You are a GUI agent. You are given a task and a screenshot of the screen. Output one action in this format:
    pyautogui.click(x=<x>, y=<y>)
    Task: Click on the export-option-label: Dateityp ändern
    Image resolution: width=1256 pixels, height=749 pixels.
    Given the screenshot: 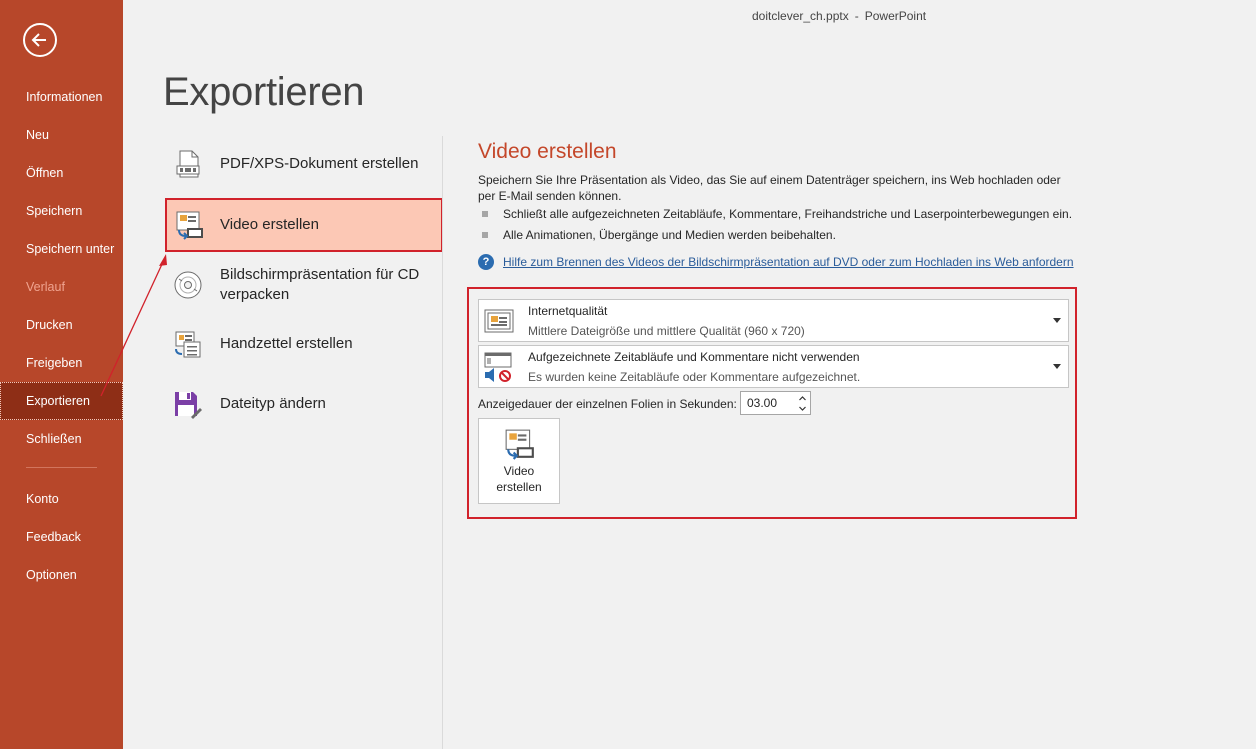 What is the action you would take?
    pyautogui.click(x=273, y=403)
    